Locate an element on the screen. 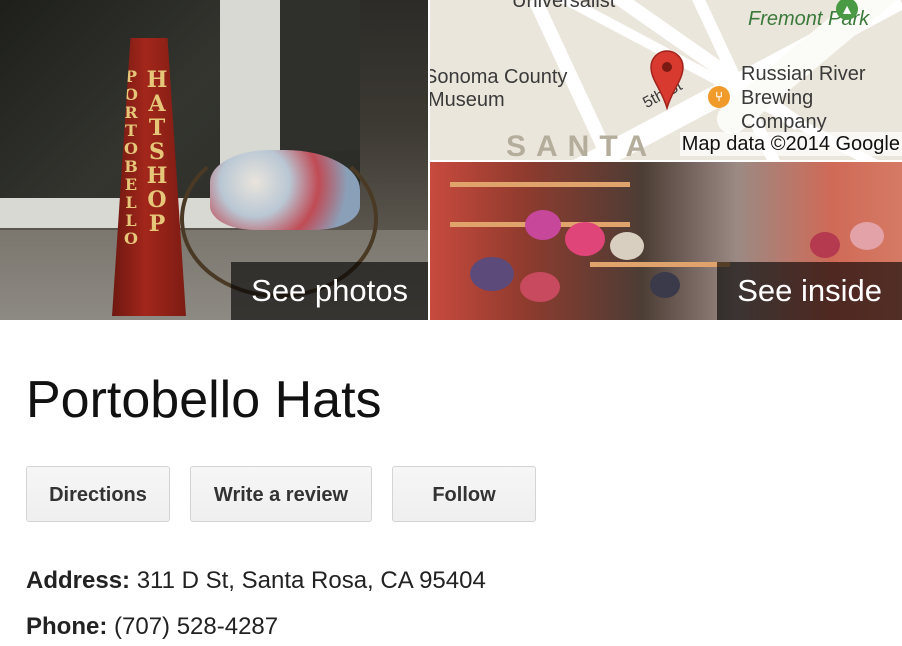 The image size is (902, 646). map-copyright: Map data ©2014 Google is located at coordinates (790, 144).